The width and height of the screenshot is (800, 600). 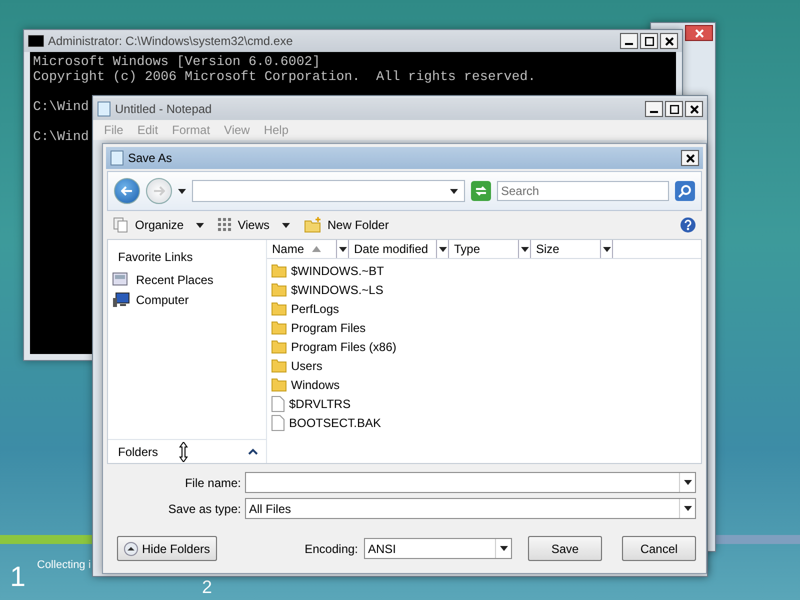 I want to click on folder-list-entry: BOOTSECT.BAK, so click(x=484, y=422).